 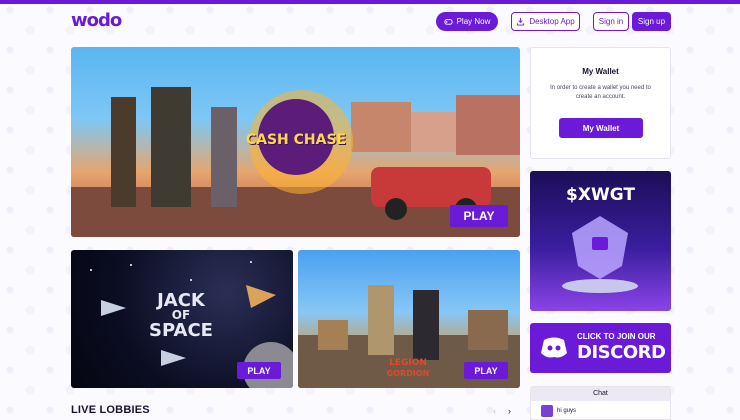 I want to click on hero-play-button: PLAY, so click(x=479, y=216).